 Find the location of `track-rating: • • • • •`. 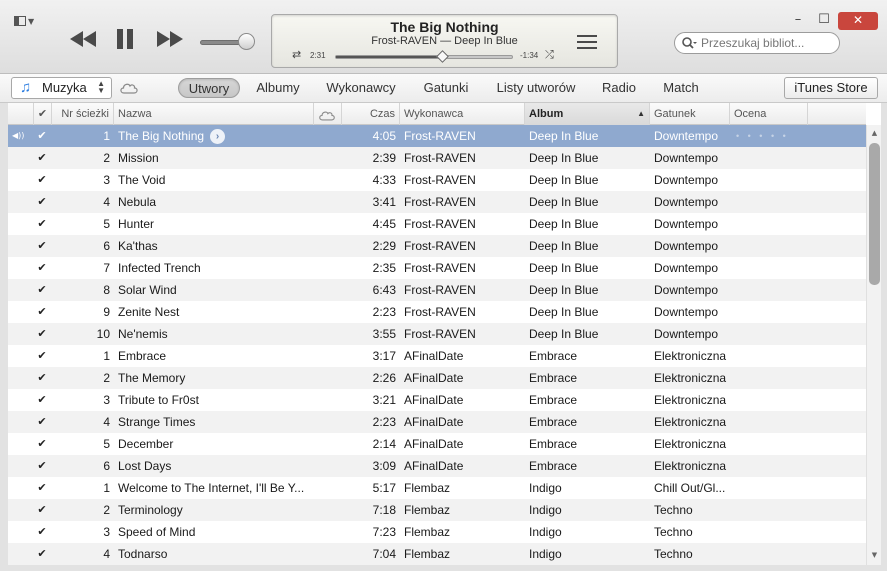

track-rating: • • • • • is located at coordinates (775, 136).